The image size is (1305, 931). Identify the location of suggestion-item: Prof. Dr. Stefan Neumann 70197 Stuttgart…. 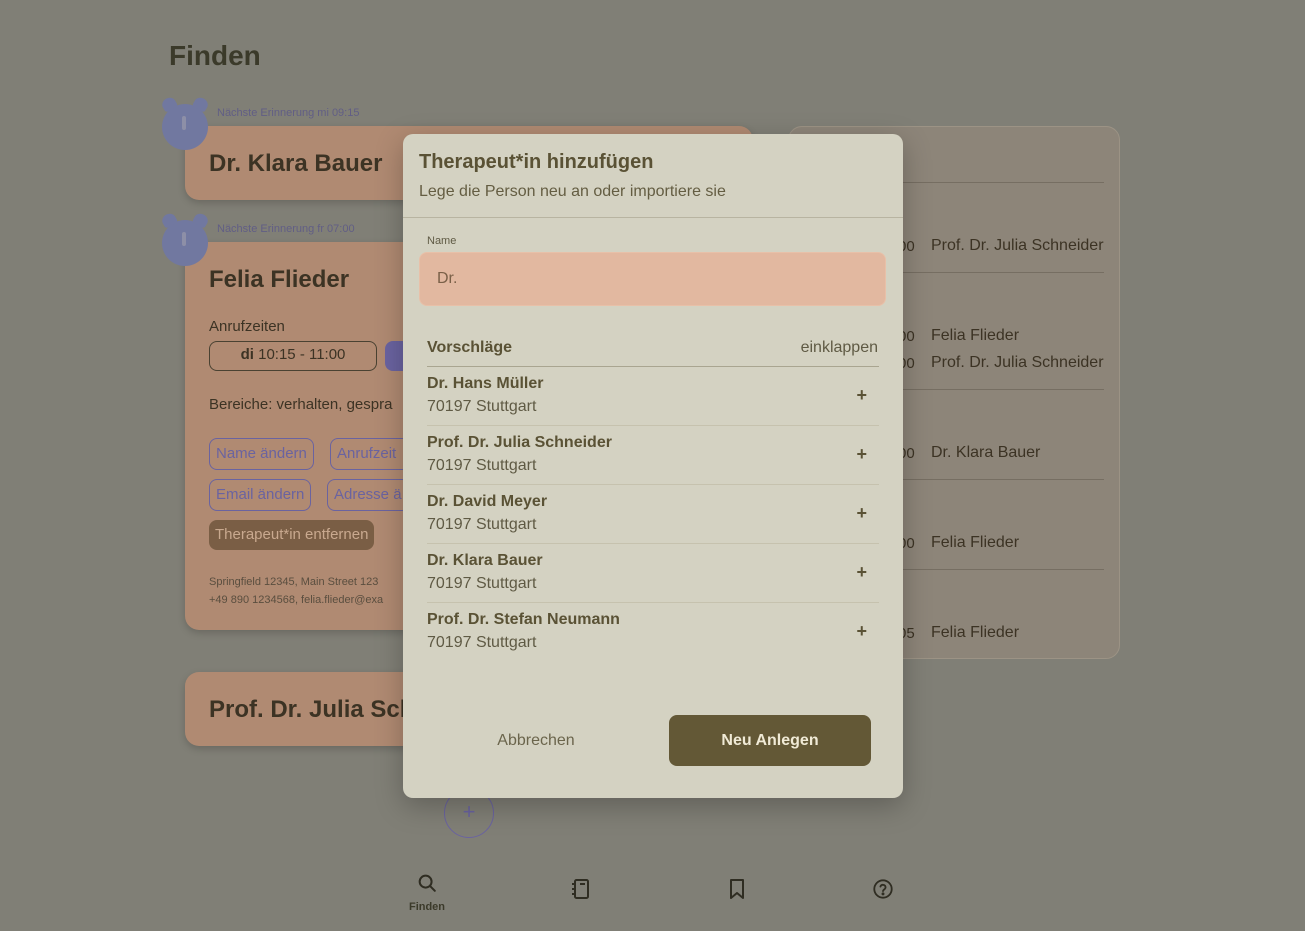
(653, 632).